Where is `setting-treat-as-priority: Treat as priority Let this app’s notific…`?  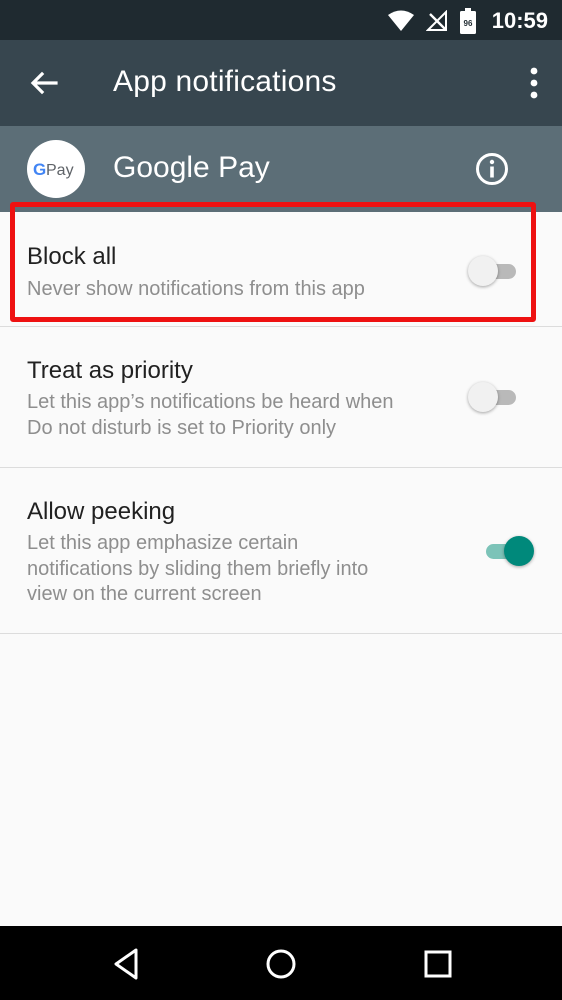
setting-treat-as-priority: Treat as priority Let this app’s notific… is located at coordinates (281, 397).